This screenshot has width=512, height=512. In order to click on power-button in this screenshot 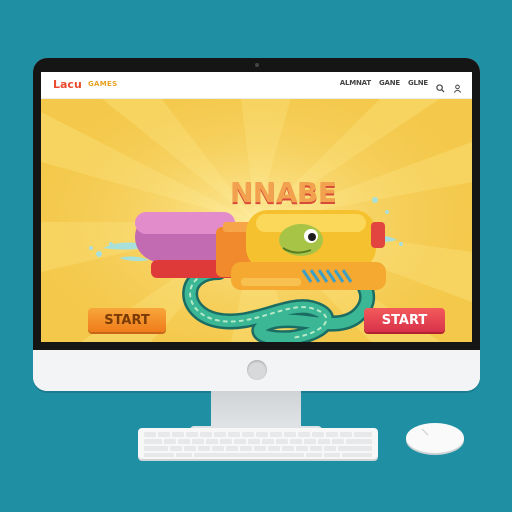, I will do `click(257, 370)`.